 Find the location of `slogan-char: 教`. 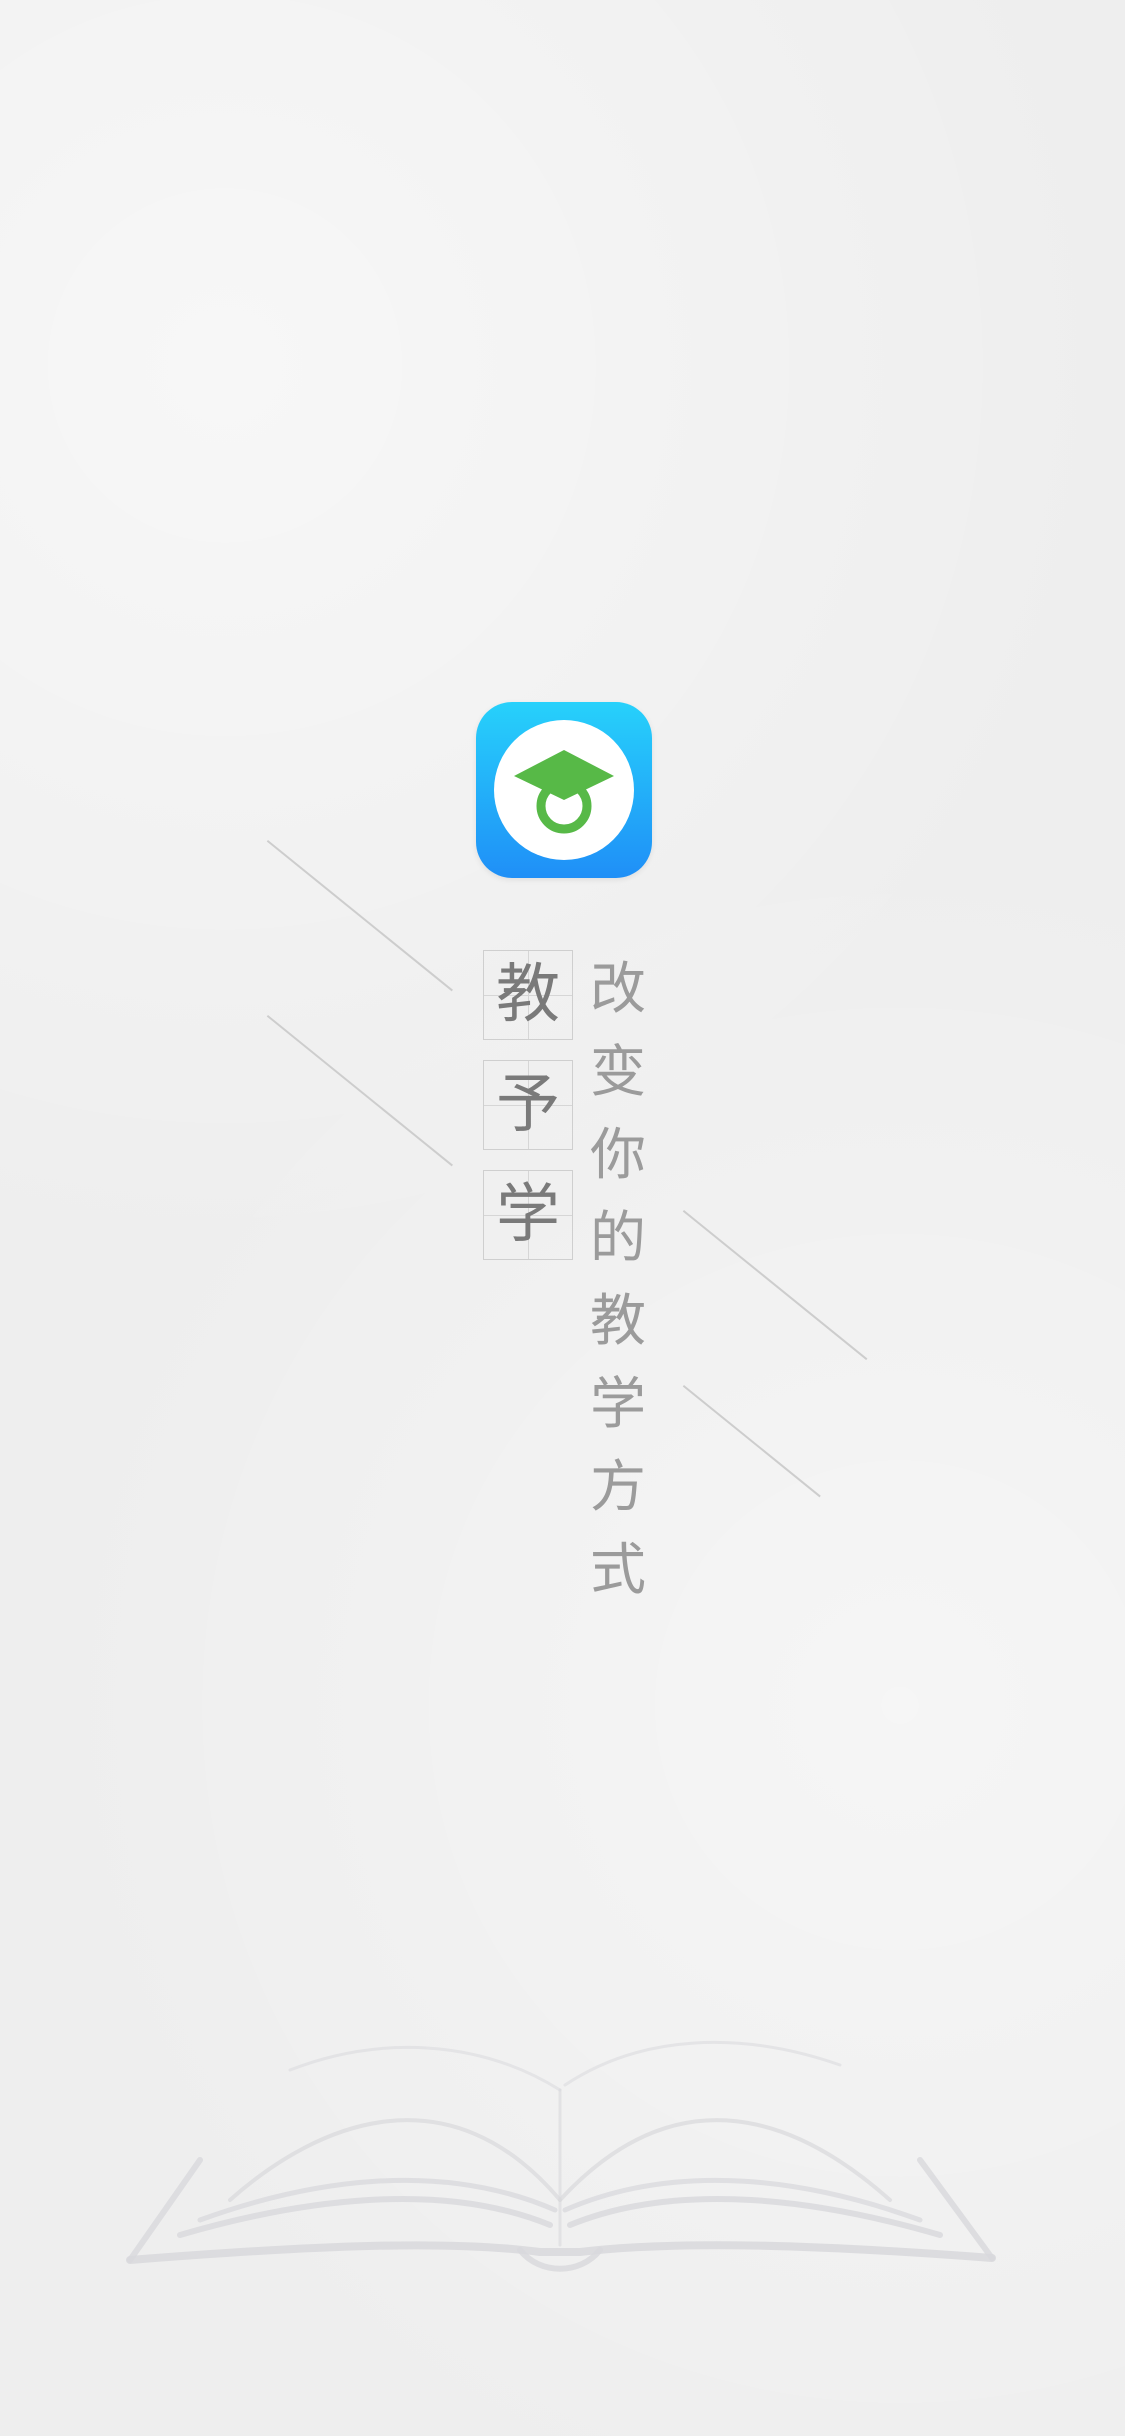

slogan-char: 教 is located at coordinates (618, 1321).